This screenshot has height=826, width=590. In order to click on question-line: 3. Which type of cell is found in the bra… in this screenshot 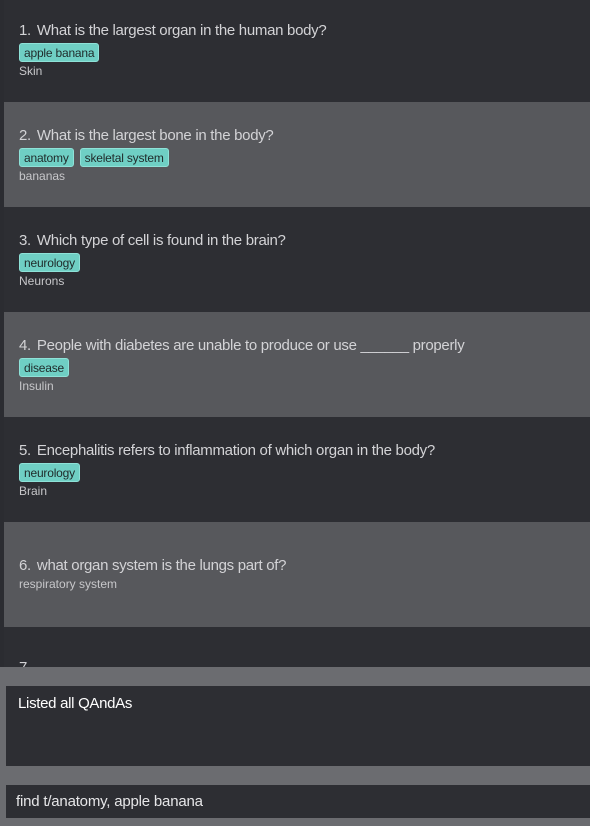, I will do `click(304, 228)`.